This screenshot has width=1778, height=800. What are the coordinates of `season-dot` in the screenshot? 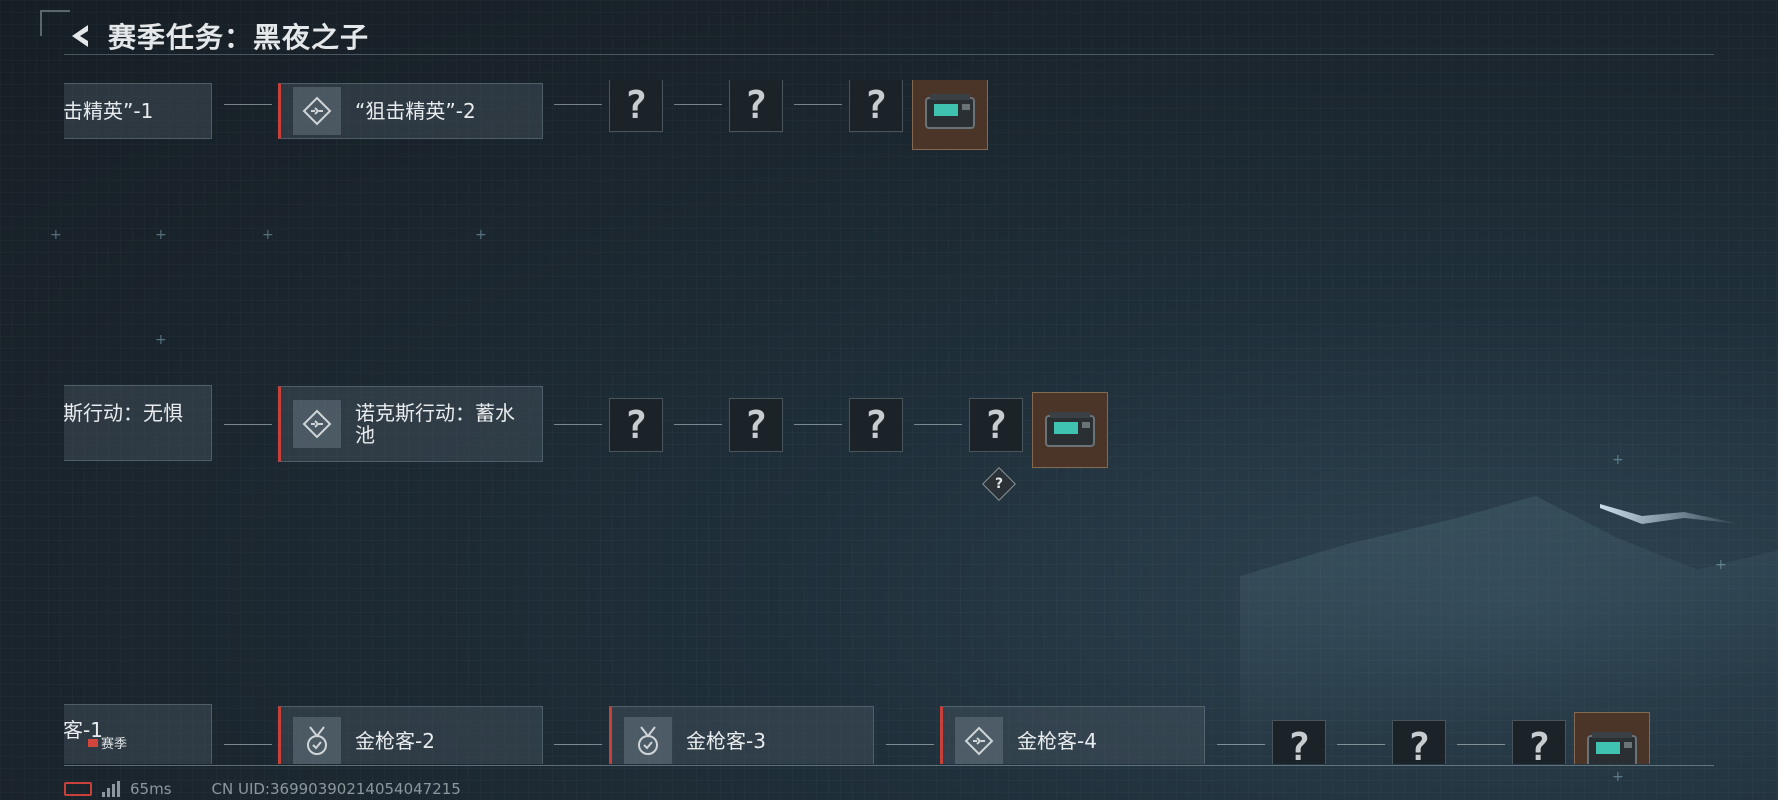 It's located at (93, 742).